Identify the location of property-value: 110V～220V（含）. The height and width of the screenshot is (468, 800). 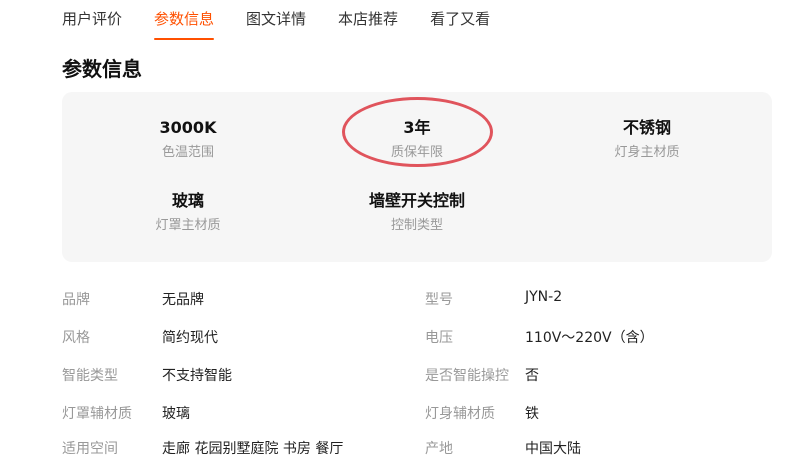
(589, 338).